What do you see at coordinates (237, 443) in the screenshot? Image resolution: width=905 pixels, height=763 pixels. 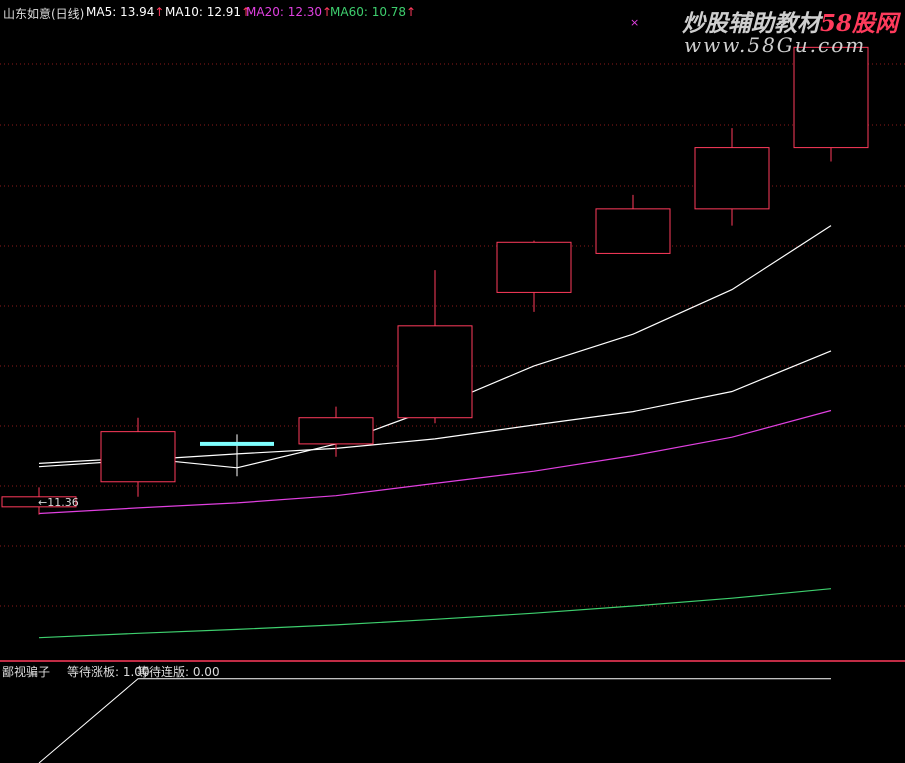 I see `doji-candle` at bounding box center [237, 443].